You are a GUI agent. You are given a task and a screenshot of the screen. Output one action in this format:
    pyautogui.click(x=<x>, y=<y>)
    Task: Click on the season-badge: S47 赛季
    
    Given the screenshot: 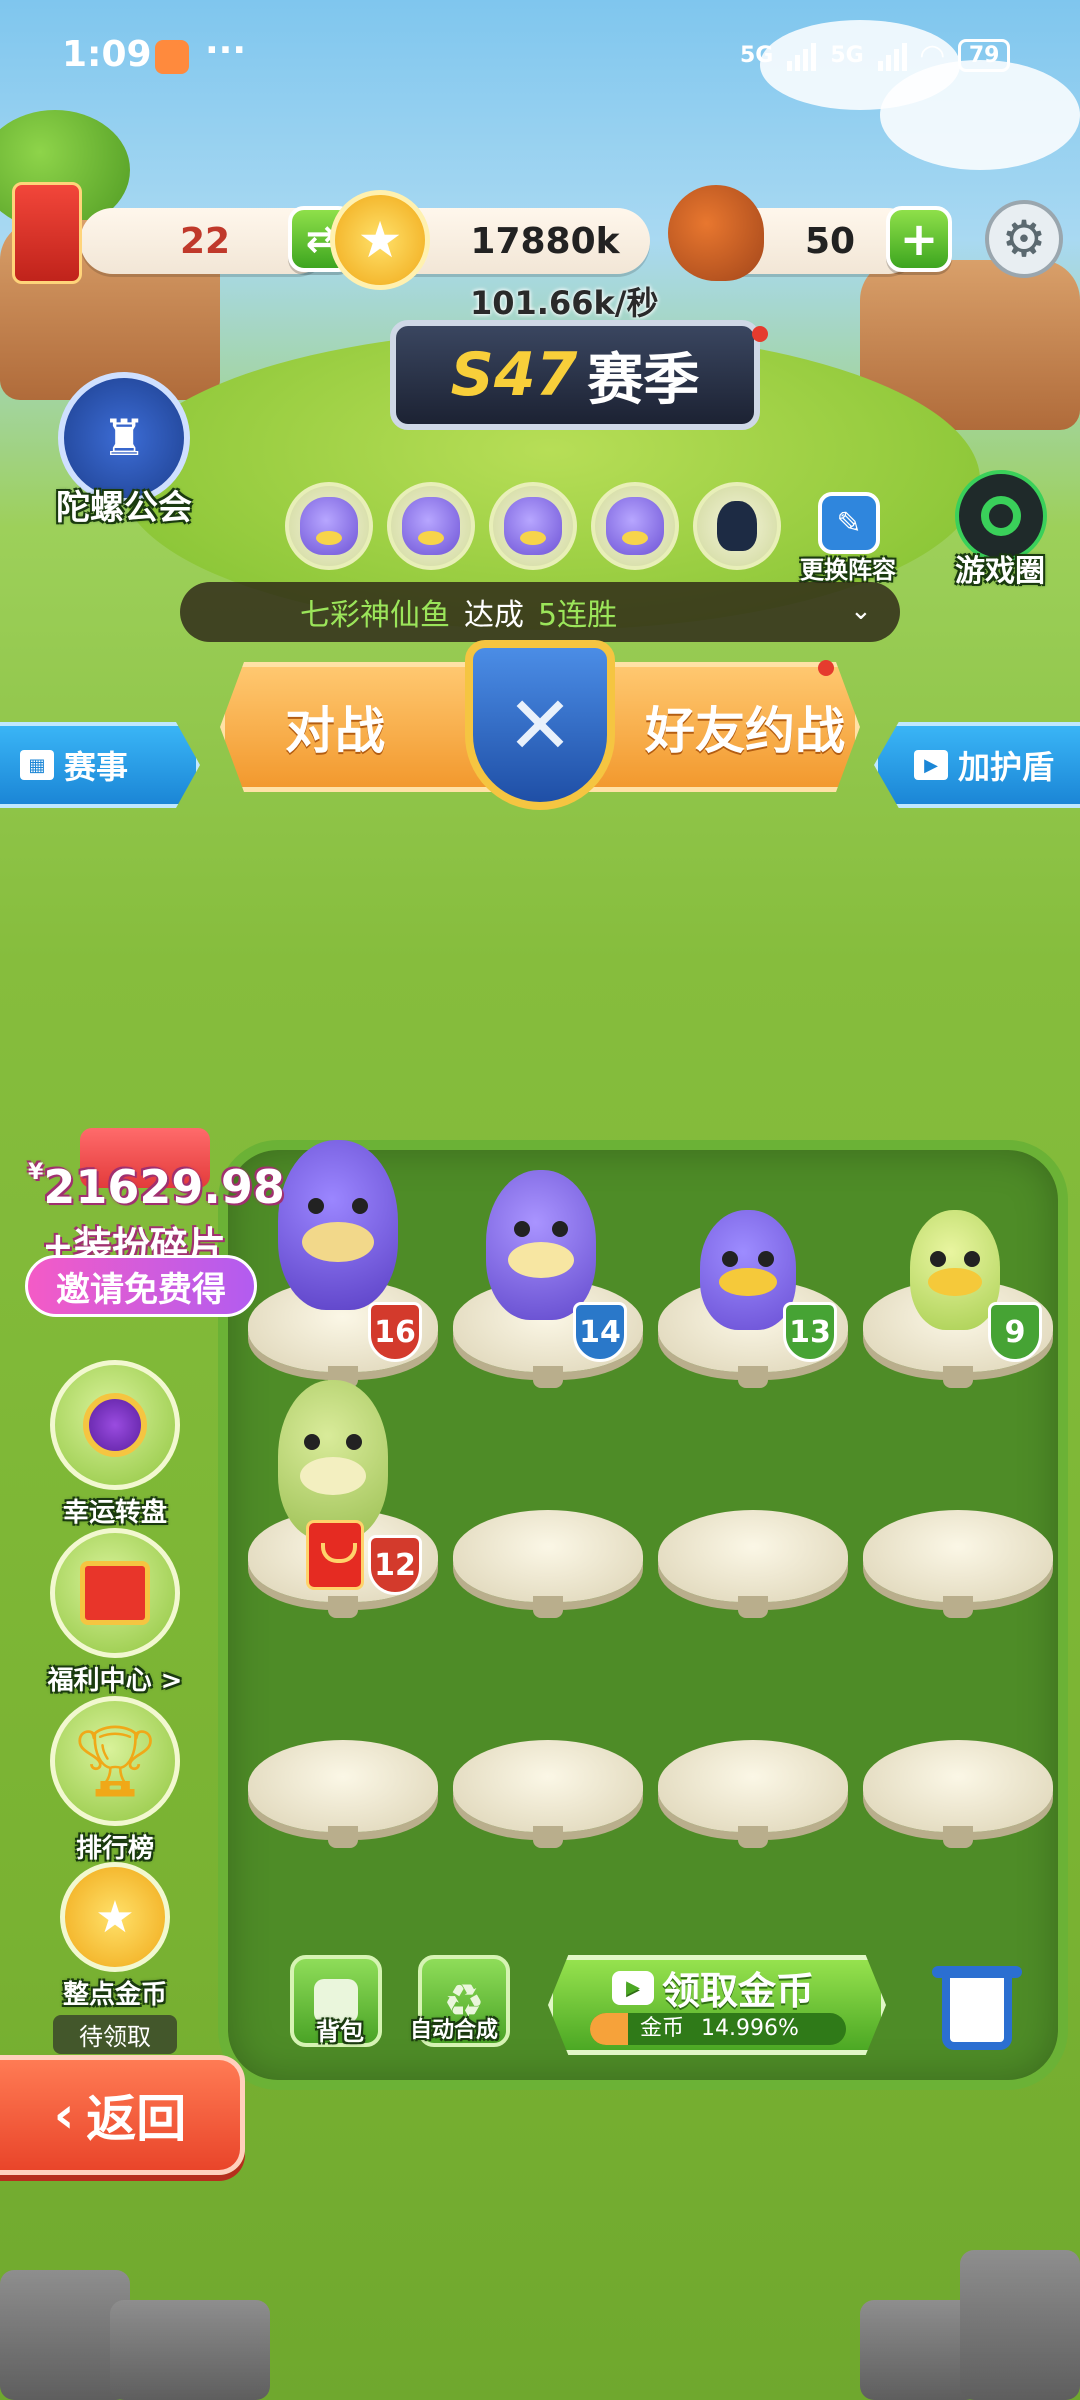 What is the action you would take?
    pyautogui.click(x=575, y=375)
    